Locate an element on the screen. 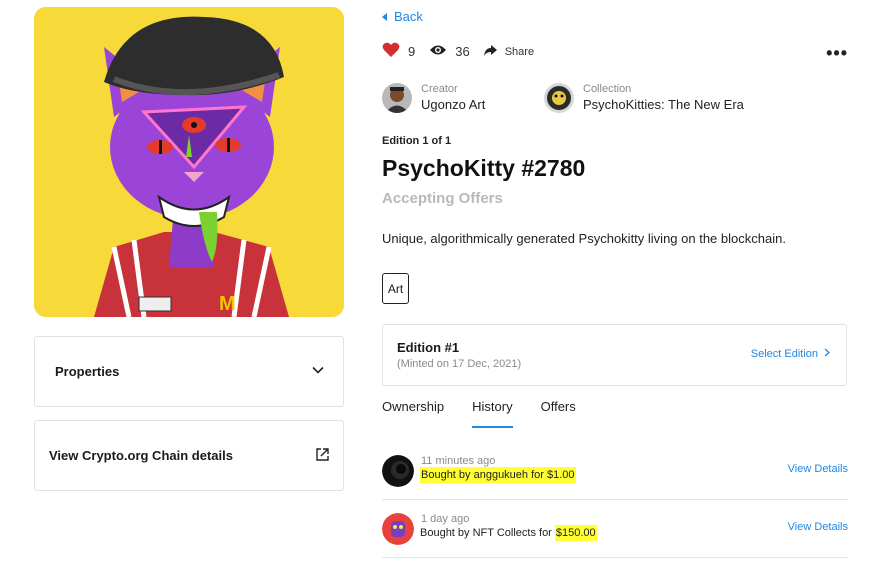 The image size is (891, 572). edition-title: Edition #1 is located at coordinates (428, 347).